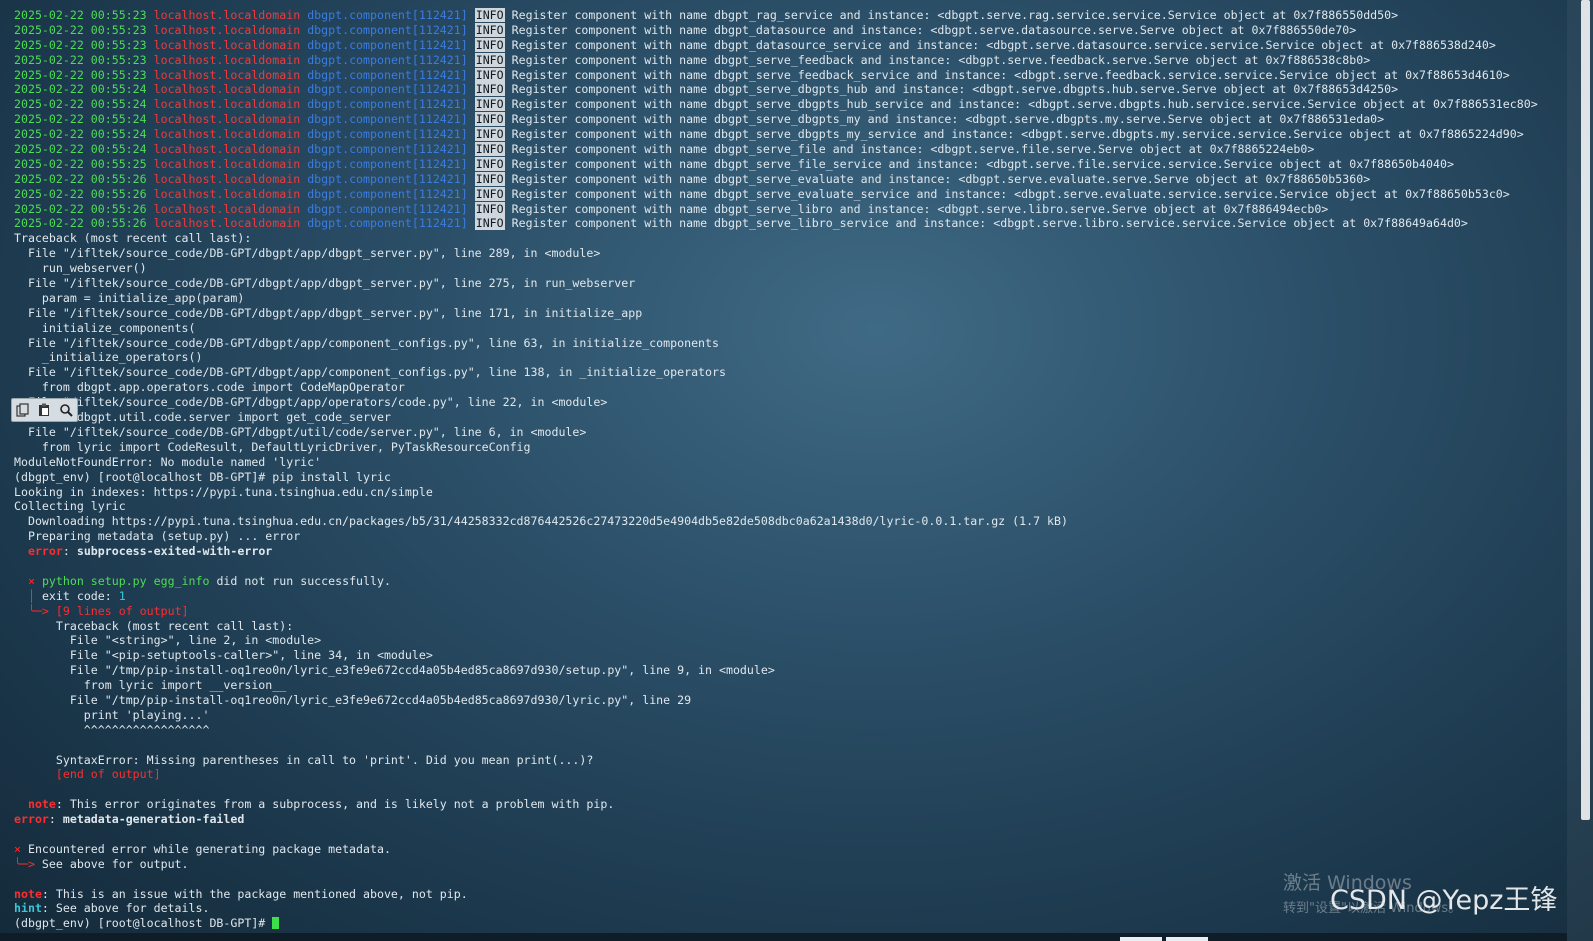 This screenshot has height=941, width=1593. Describe the element at coordinates (122, 595) in the screenshot. I see `exit-code: 1` at that location.